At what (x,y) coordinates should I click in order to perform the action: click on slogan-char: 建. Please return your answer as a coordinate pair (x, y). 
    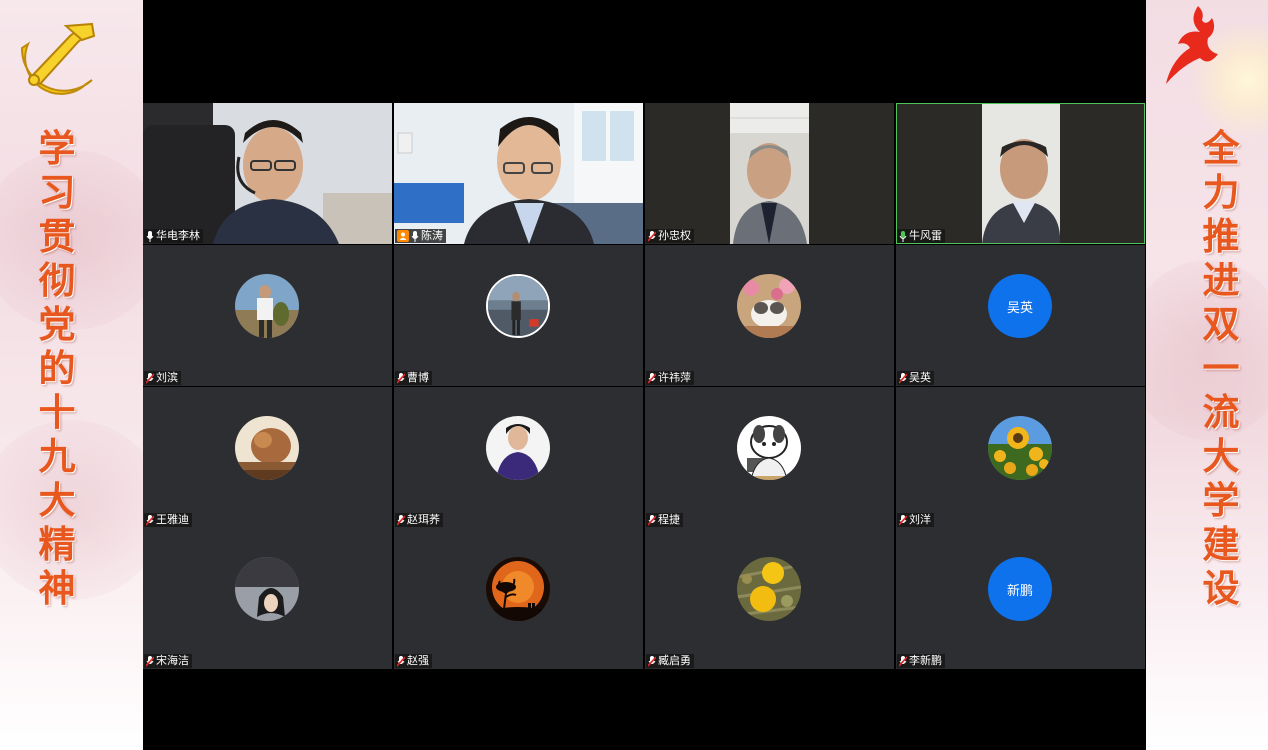
    Looking at the image, I should click on (1221, 544).